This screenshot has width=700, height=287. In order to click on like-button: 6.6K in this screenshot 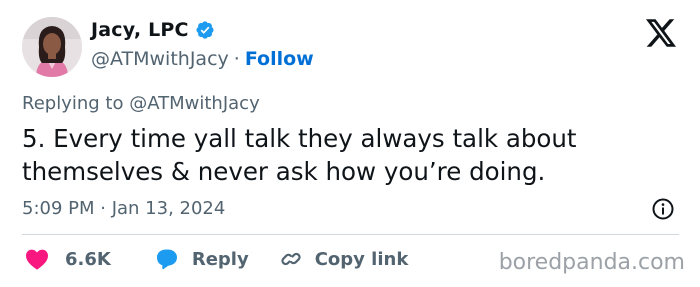, I will do `click(68, 259)`.